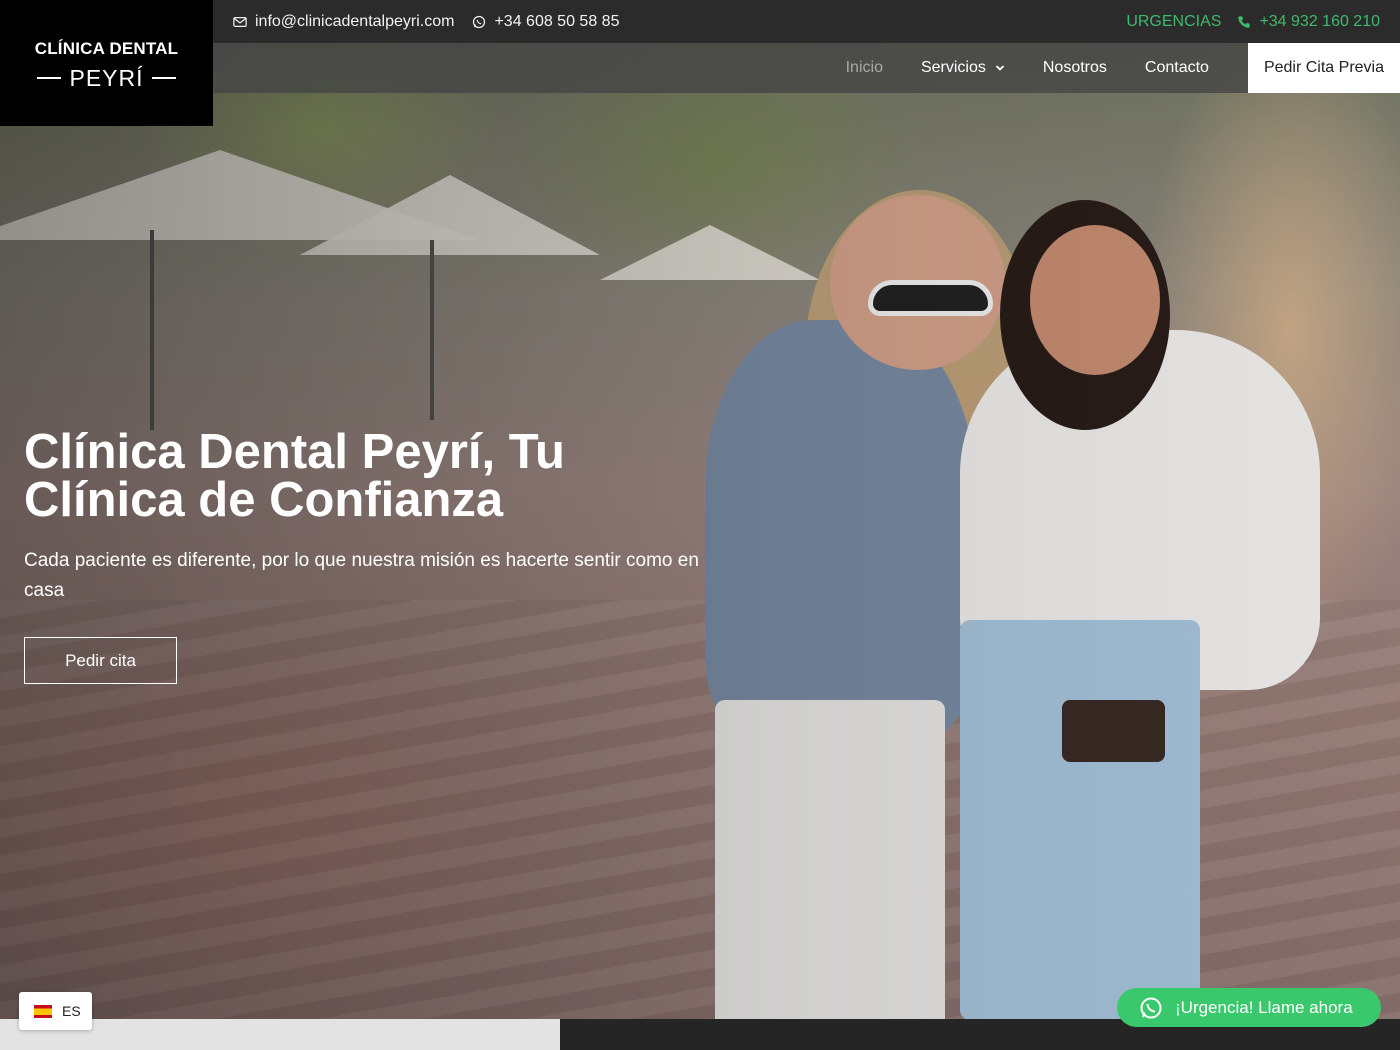  What do you see at coordinates (557, 21) in the screenshot?
I see `whatsapp-number: +34 608 50 58 85` at bounding box center [557, 21].